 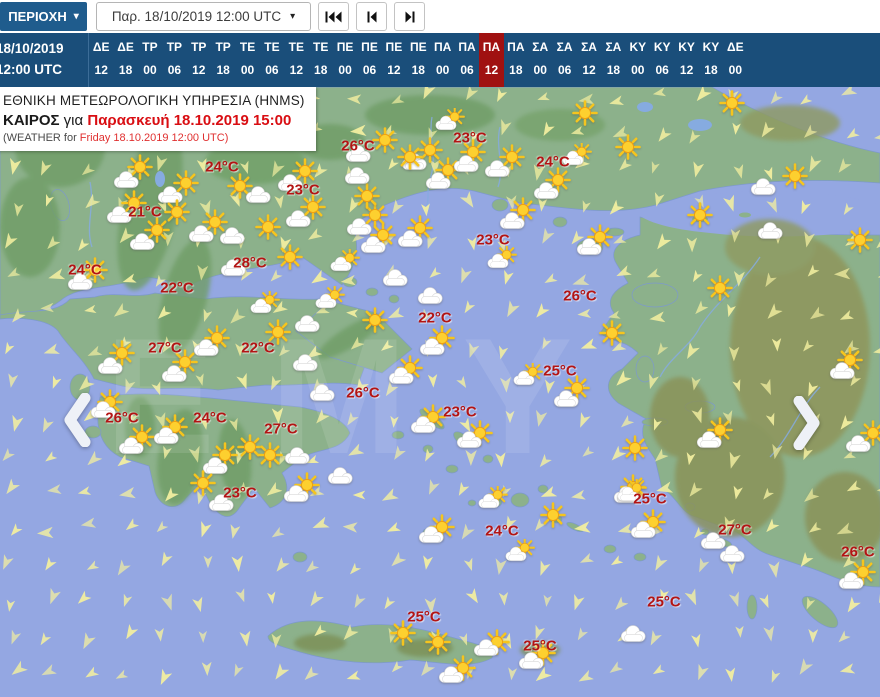 I want to click on timeline-step: ΠΕ 00, so click(x=345, y=60).